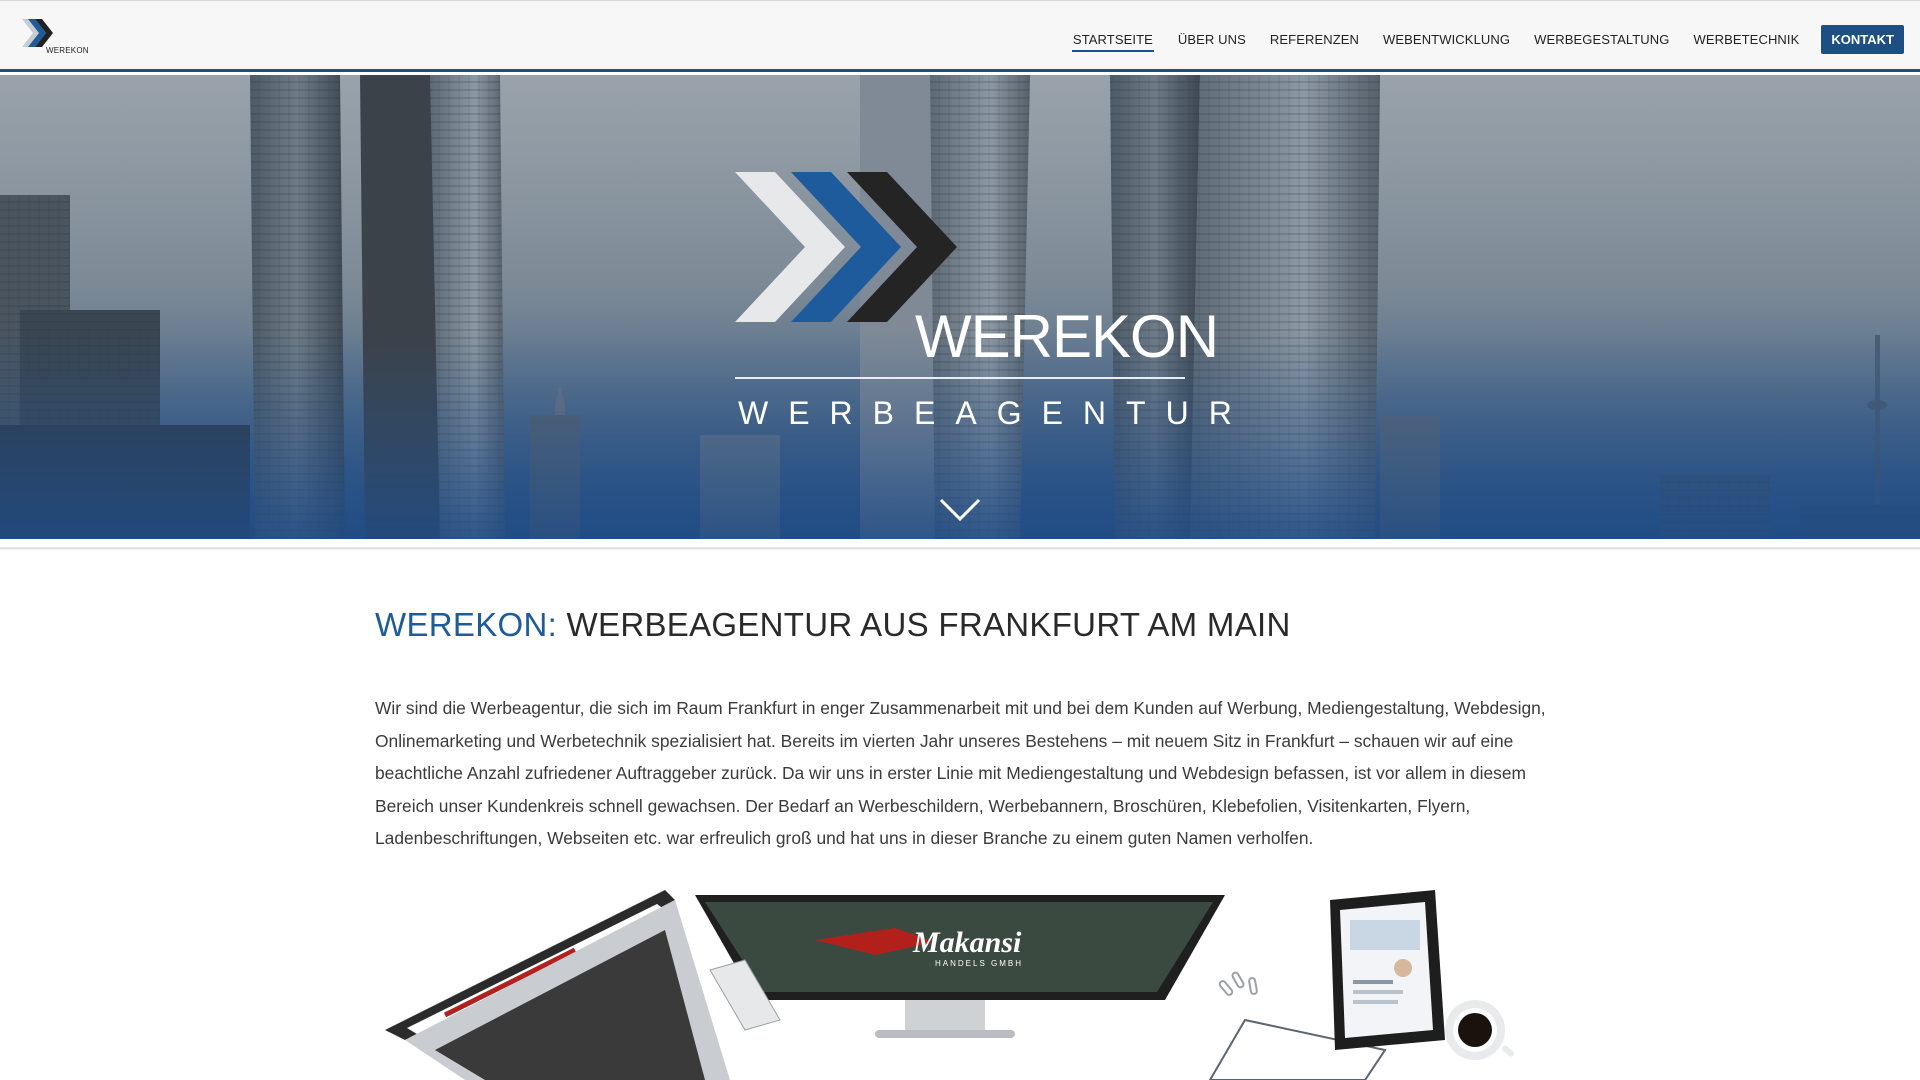 This screenshot has height=1080, width=1920. I want to click on nav-item-startseite: STARTSEITE, so click(1112, 39).